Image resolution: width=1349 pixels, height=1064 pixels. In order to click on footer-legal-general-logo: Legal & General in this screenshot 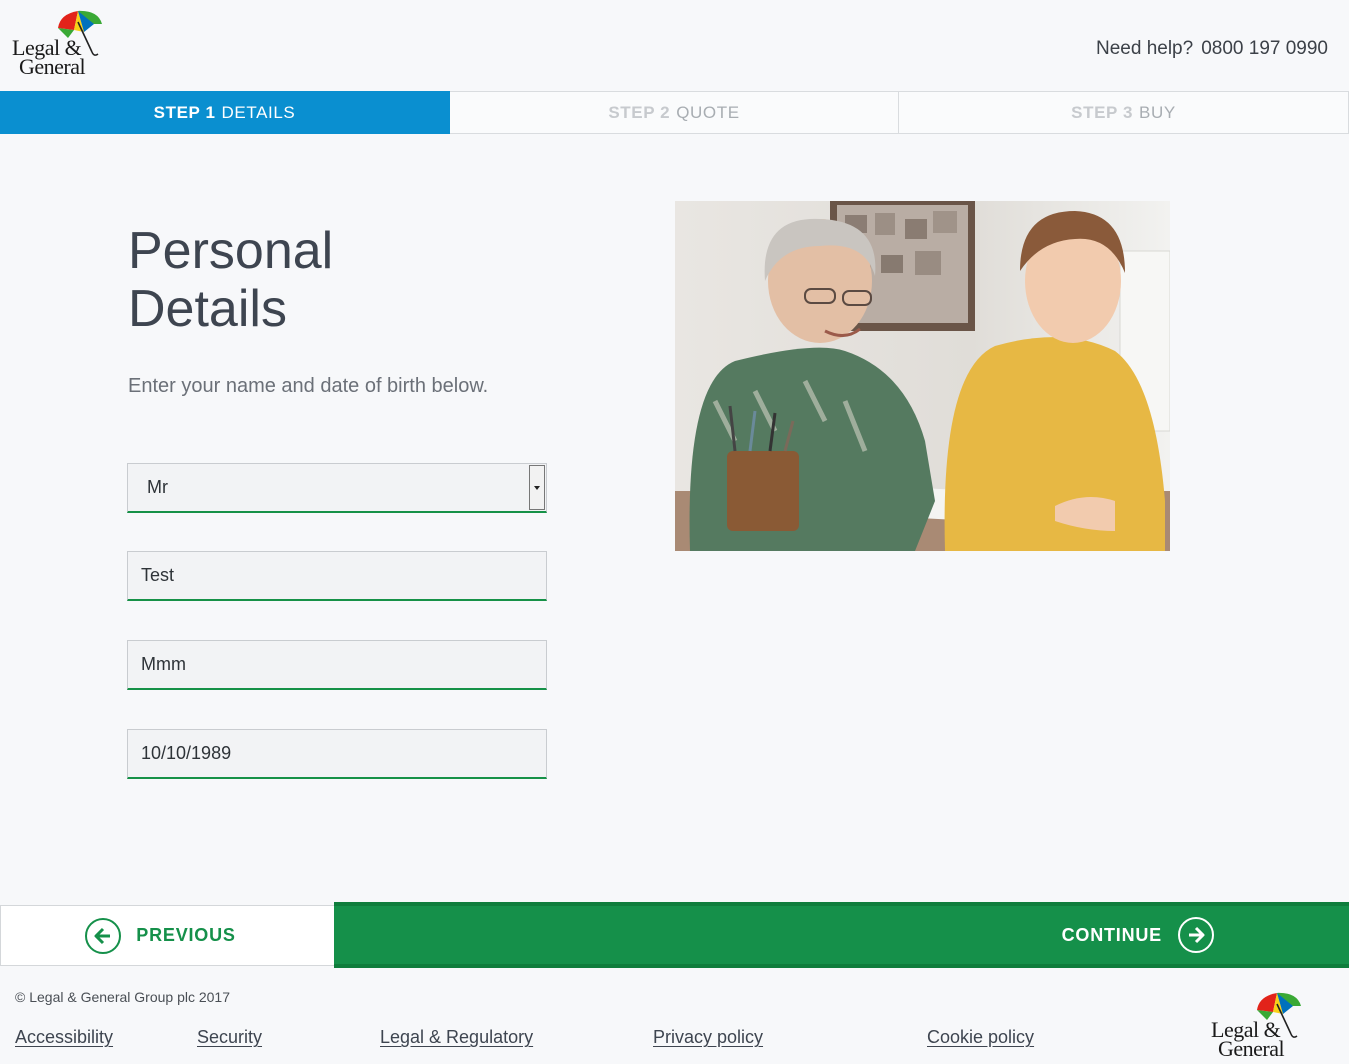, I will do `click(1259, 1027)`.